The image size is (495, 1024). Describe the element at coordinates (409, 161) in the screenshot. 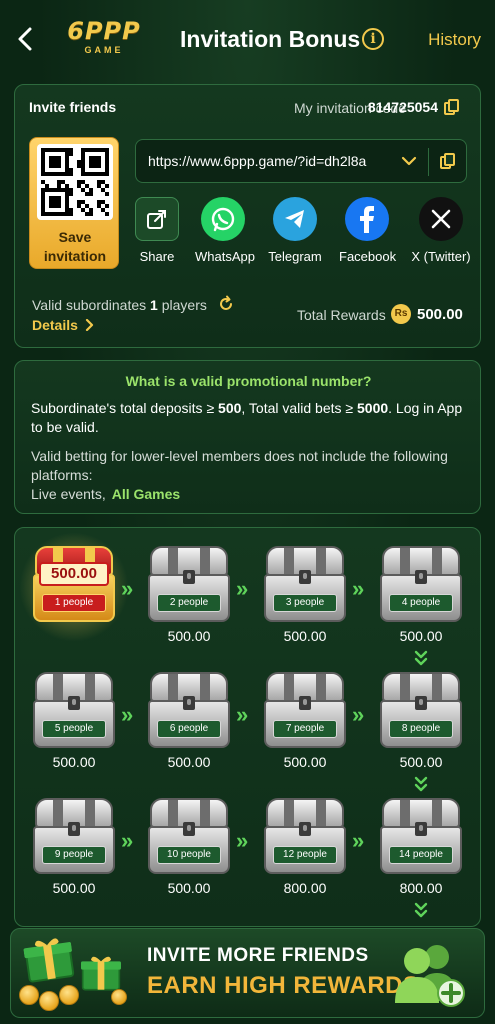

I see `chevron-down-icon` at that location.